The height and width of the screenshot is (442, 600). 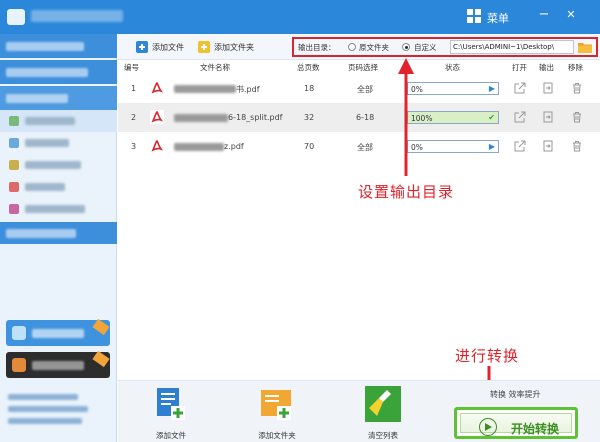 I want to click on add-folder-button: 添加文件夹, so click(x=226, y=47).